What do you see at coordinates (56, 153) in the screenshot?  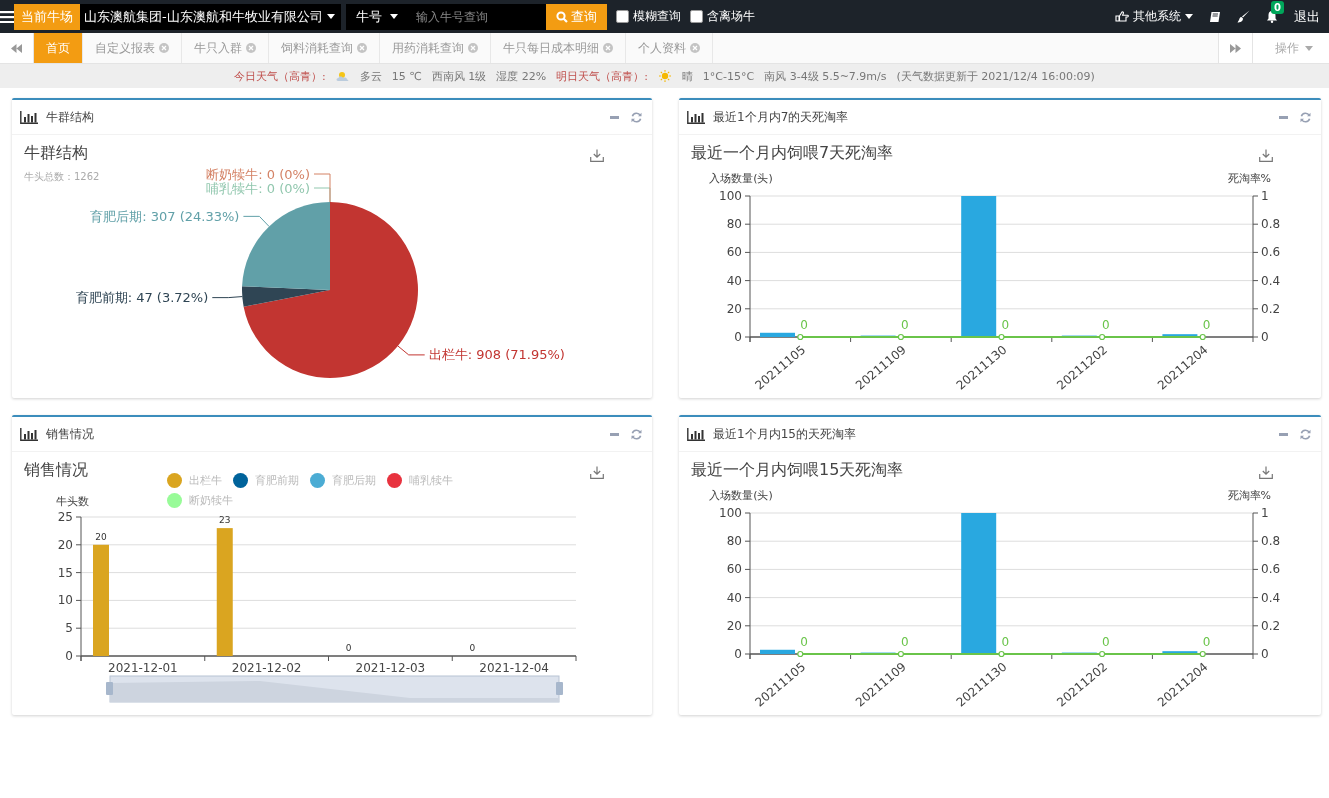 I see `chart-title: 牛群结构` at bounding box center [56, 153].